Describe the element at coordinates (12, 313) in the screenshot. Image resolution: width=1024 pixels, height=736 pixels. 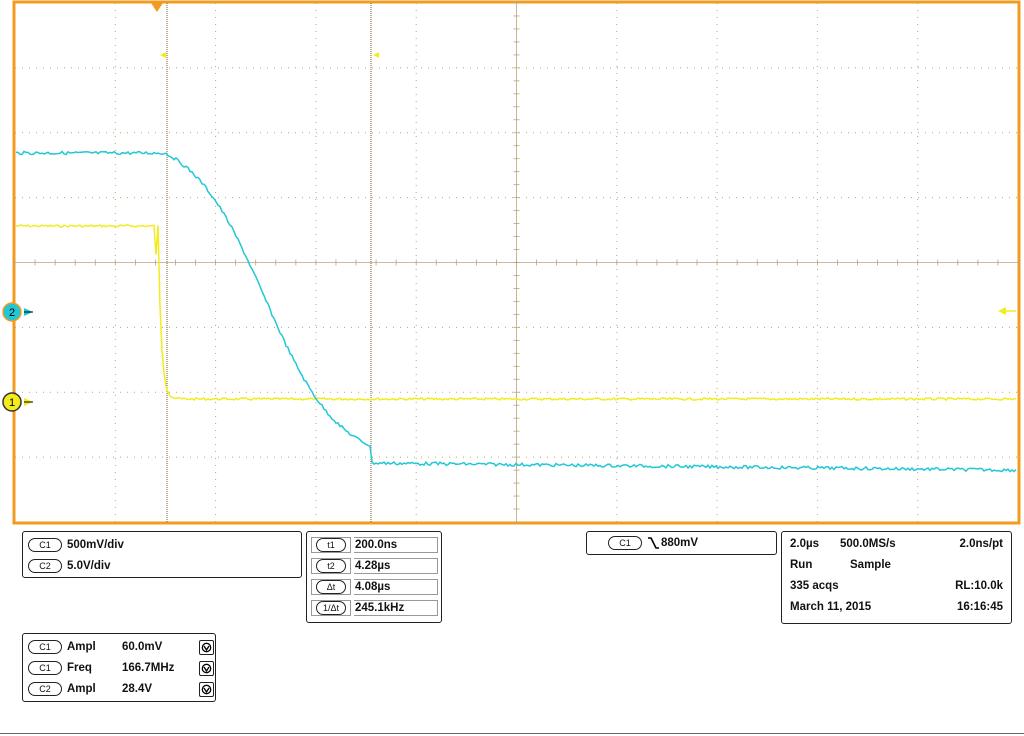
I see `svg-text: 2` at that location.